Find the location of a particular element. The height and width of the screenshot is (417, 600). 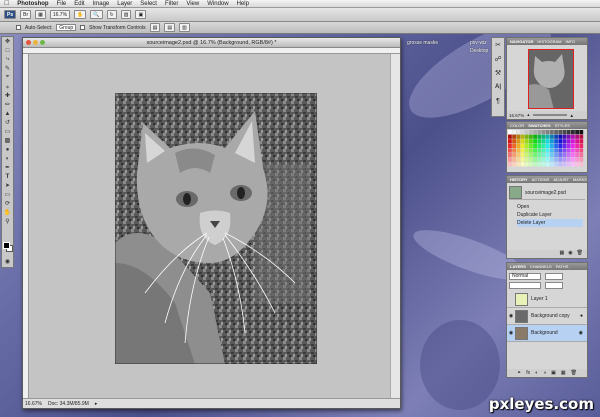

tab-masks: MASKS is located at coordinates (580, 179).